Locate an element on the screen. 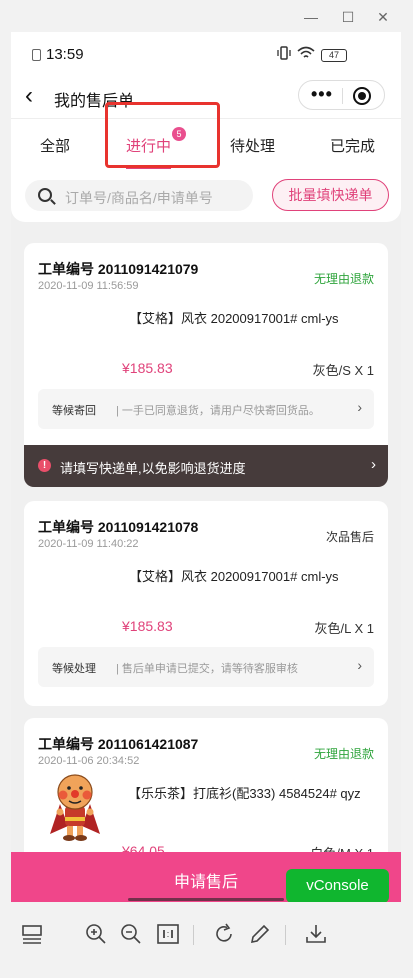  window-titlebar: — ☐ ✕ is located at coordinates (206, 16).